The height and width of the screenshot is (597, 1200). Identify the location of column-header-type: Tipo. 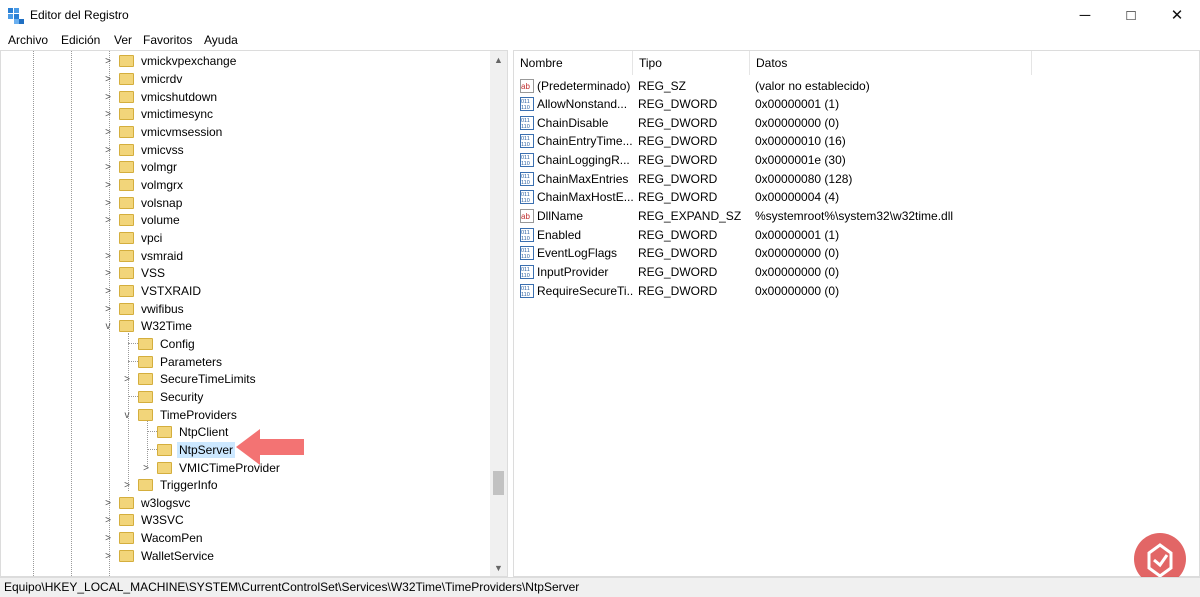
(691, 63).